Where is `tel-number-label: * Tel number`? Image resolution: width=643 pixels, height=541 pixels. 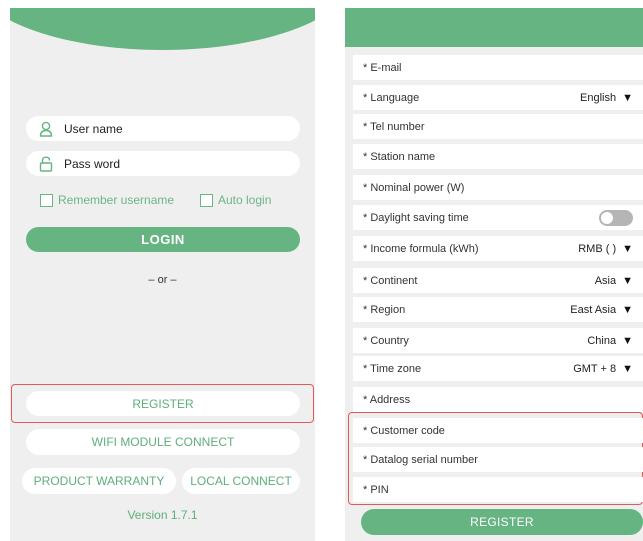
tel-number-label: * Tel number is located at coordinates (394, 126).